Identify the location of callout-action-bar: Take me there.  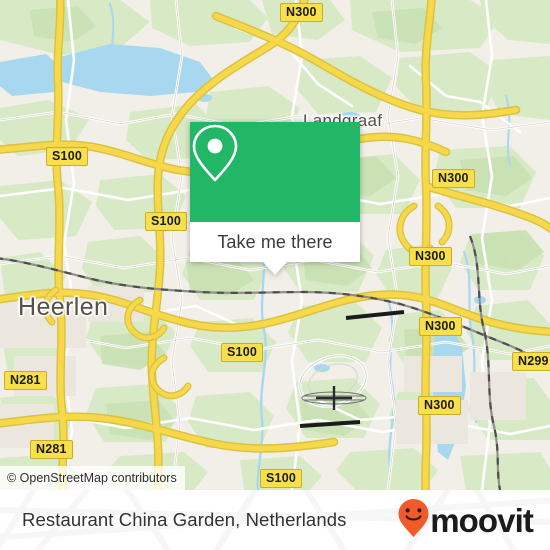
(275, 242).